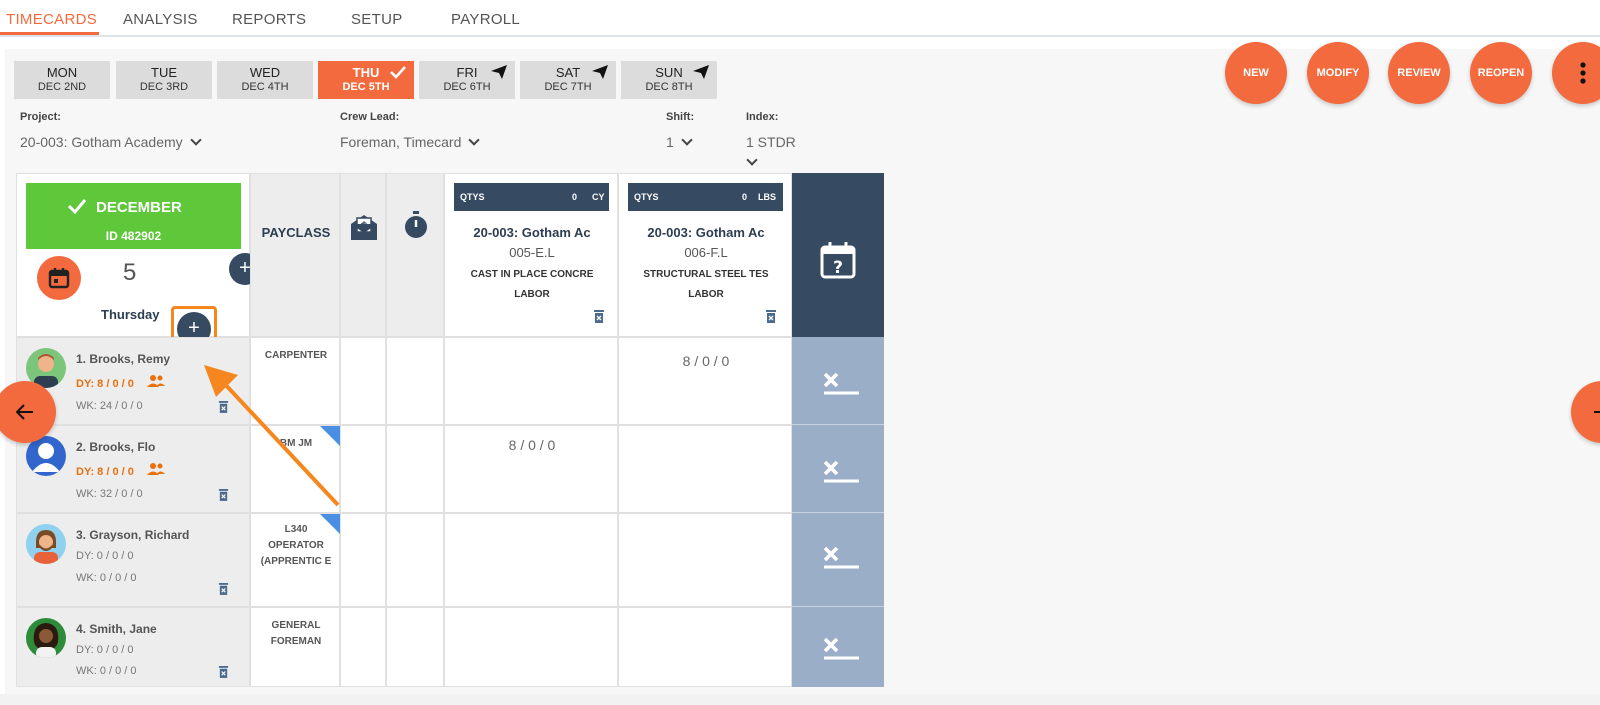  I want to click on day-wed: WED DEC 4TH, so click(265, 80).